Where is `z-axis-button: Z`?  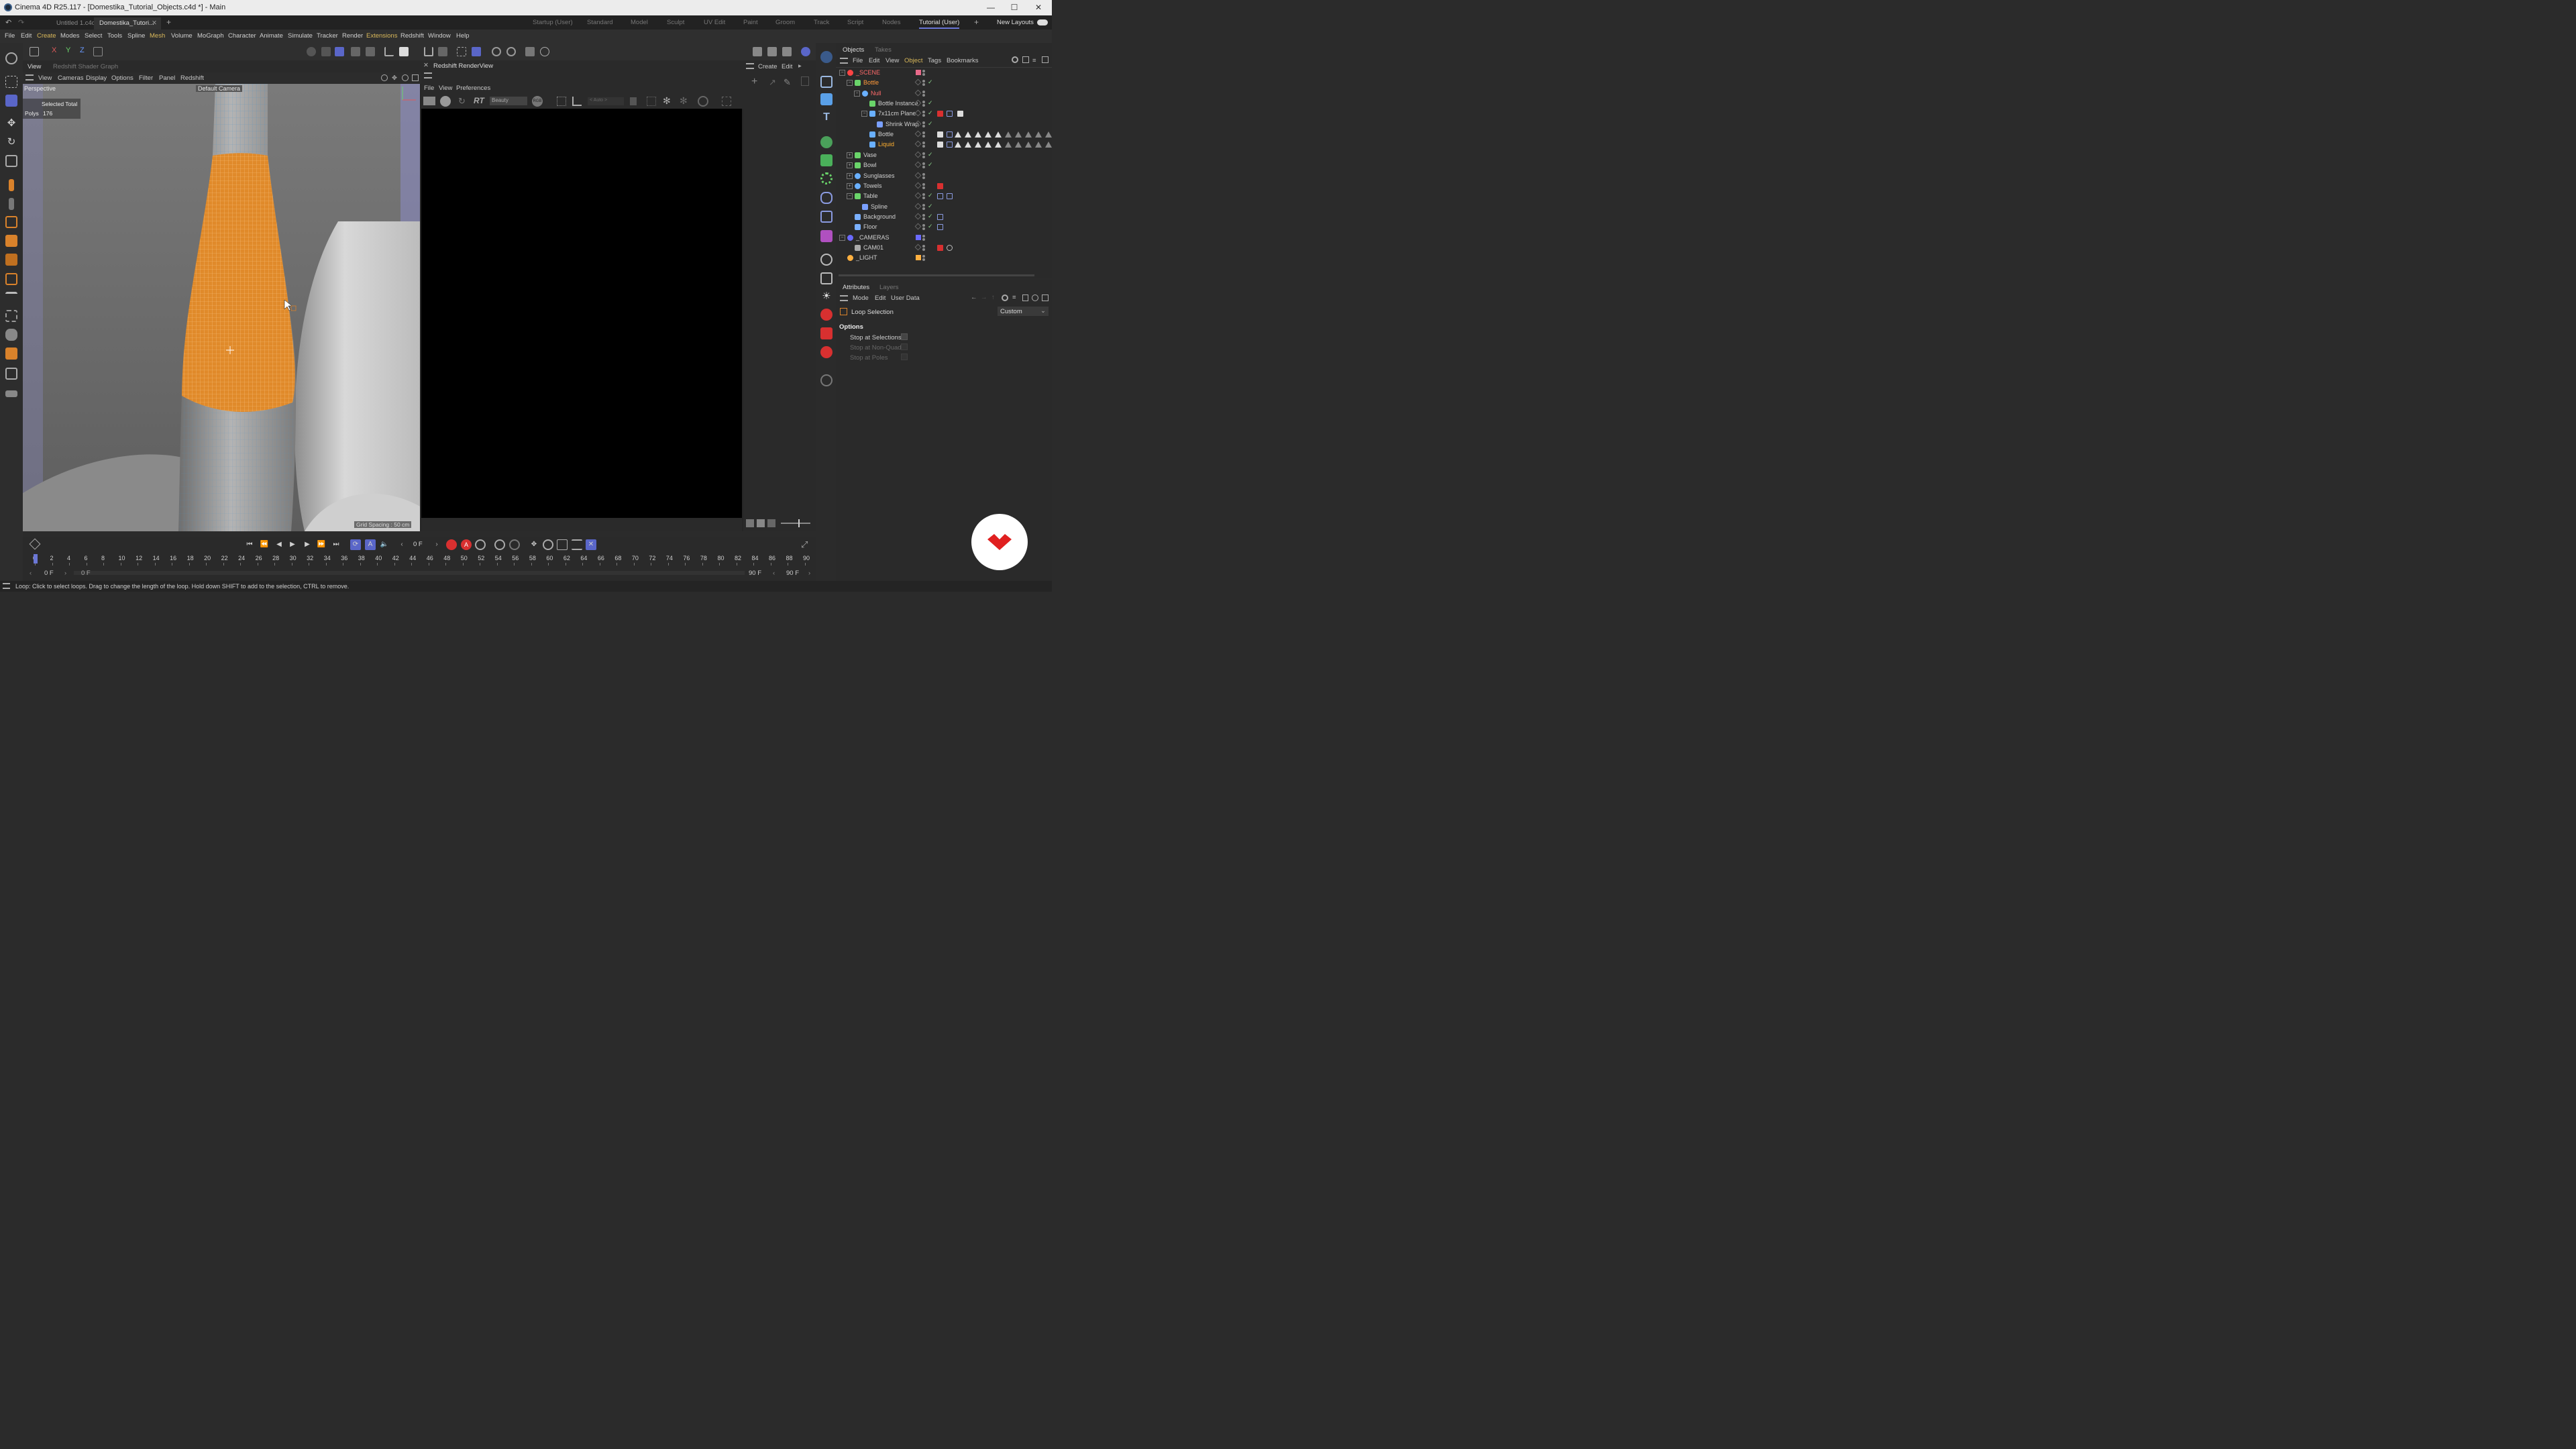
z-axis-button: Z is located at coordinates (82, 50).